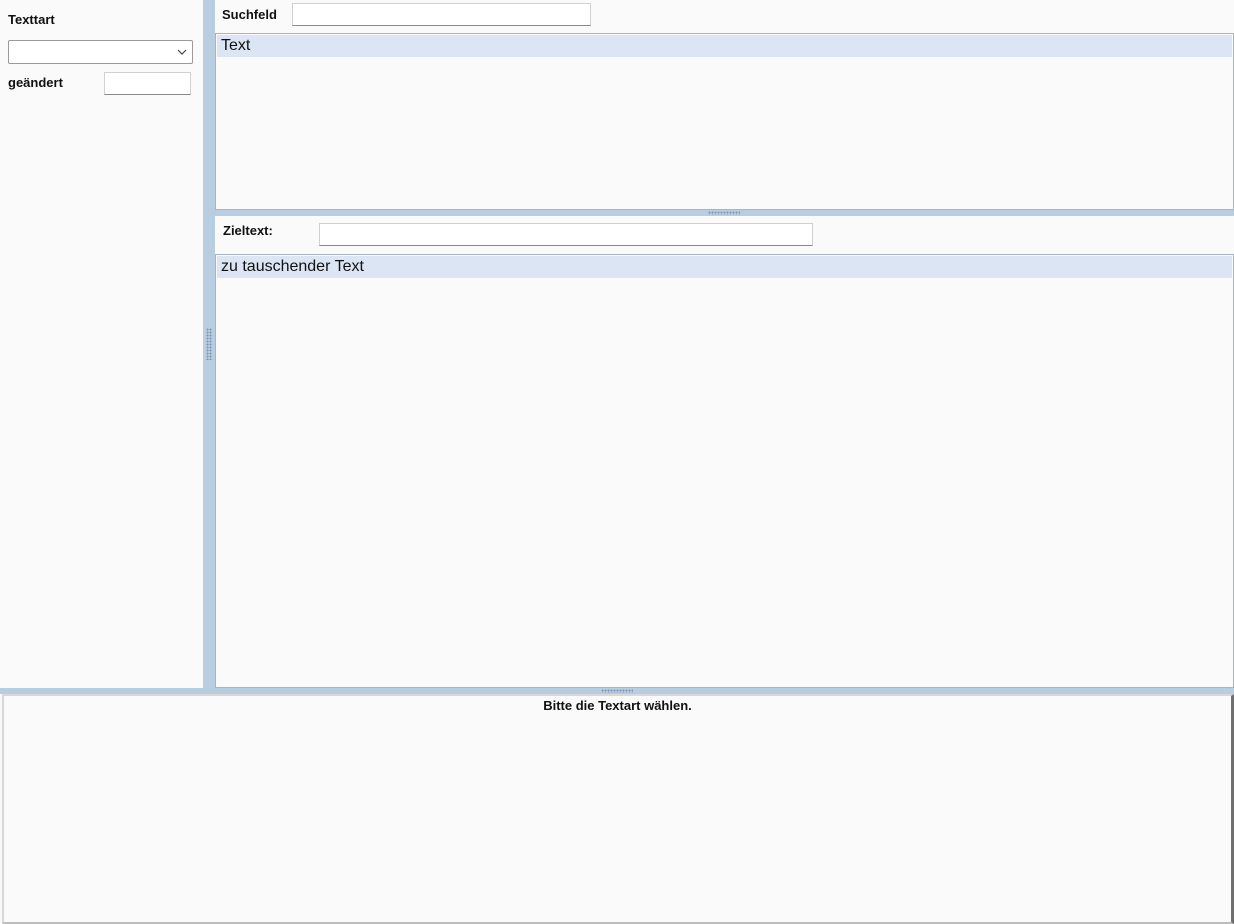 Image resolution: width=1234 pixels, height=924 pixels. Describe the element at coordinates (249, 14) in the screenshot. I see `search-label: Suchfeld` at that location.